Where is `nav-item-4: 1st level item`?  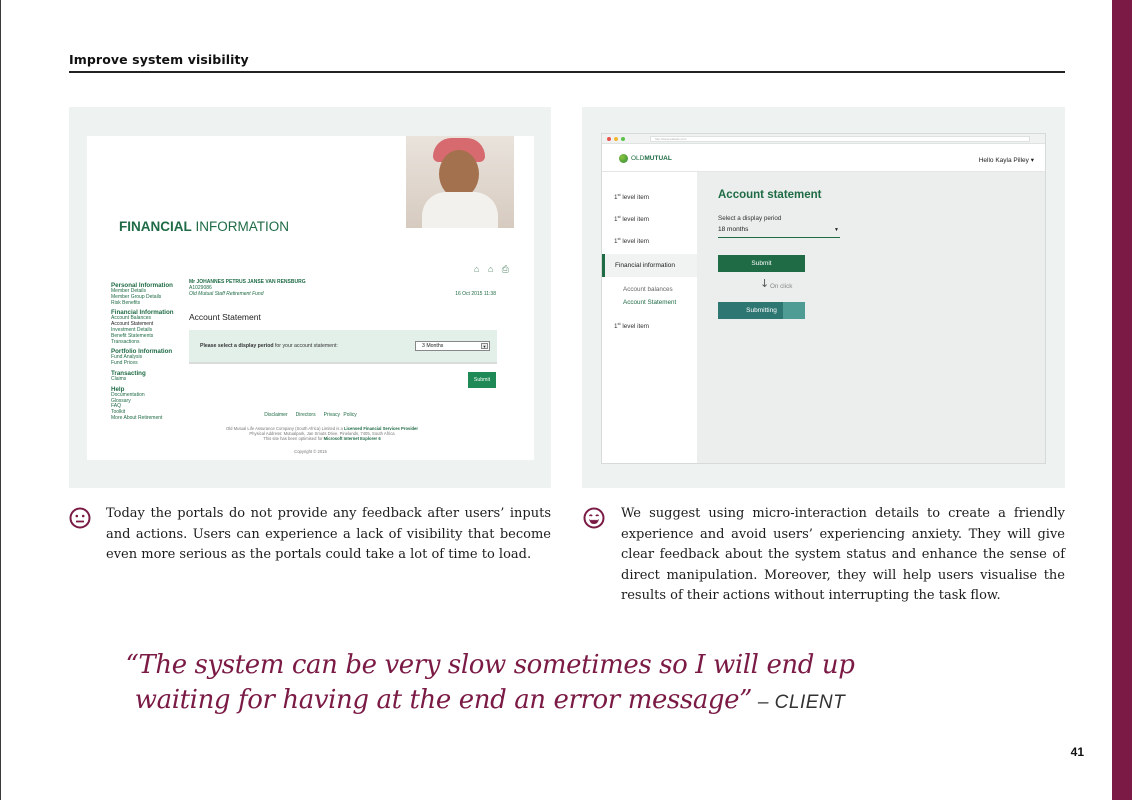 nav-item-4: 1st level item is located at coordinates (631, 325).